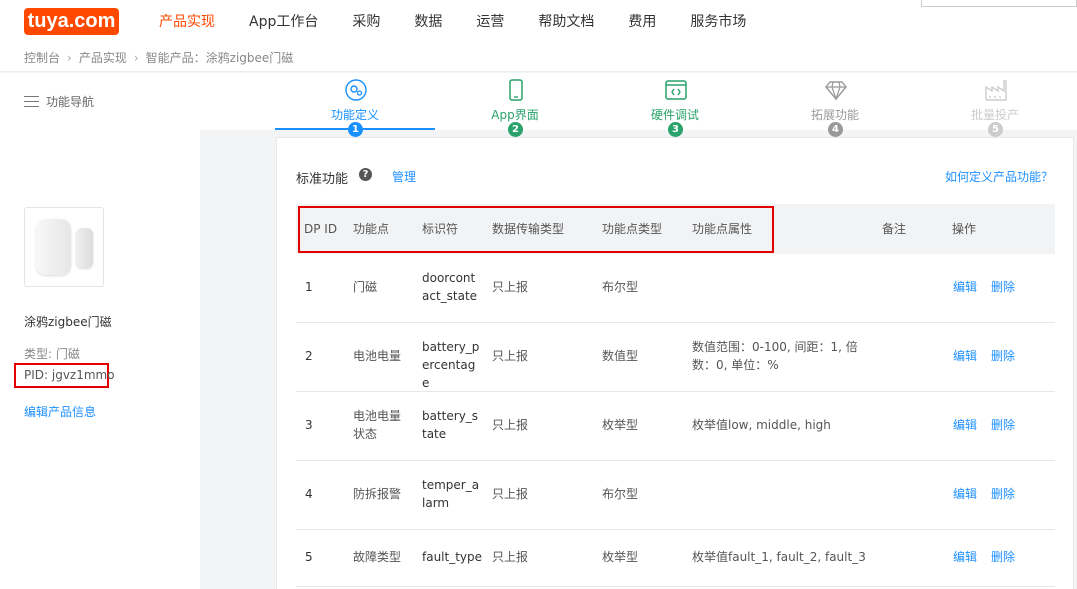 This screenshot has width=1077, height=589. I want to click on product-image, so click(64, 247).